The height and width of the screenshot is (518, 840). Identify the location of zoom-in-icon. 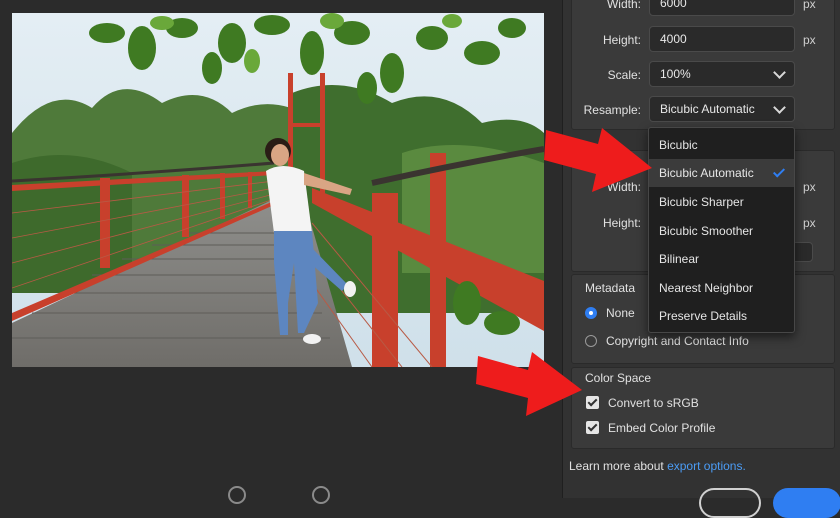
(321, 495).